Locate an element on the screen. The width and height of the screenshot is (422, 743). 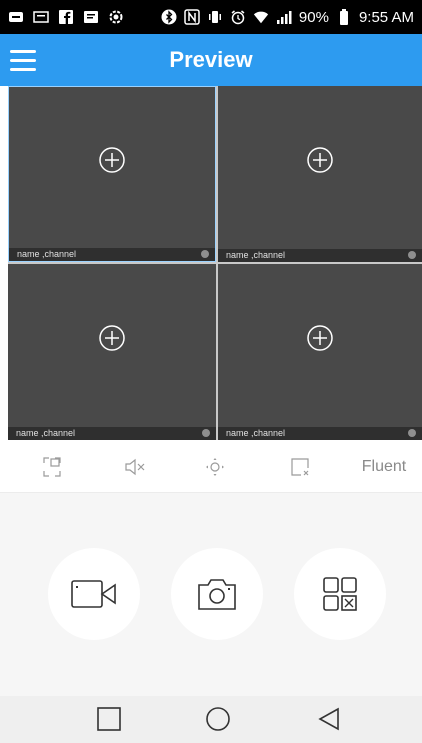
vibrate-icon is located at coordinates (215, 17).